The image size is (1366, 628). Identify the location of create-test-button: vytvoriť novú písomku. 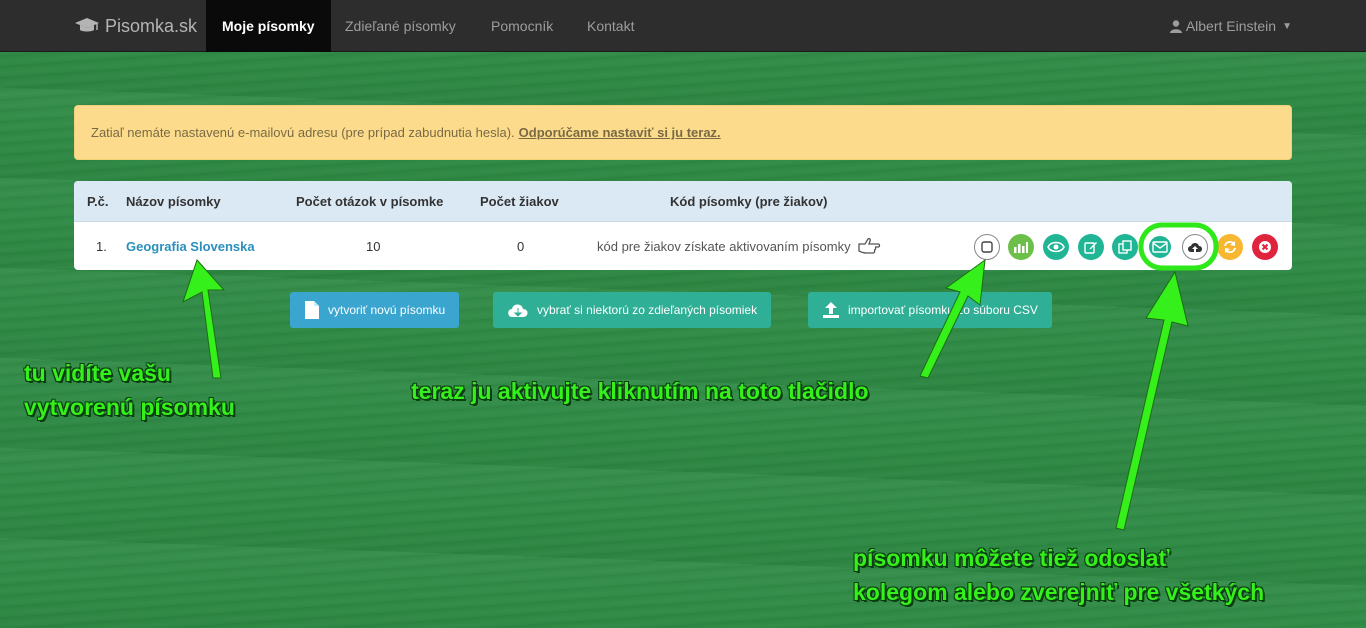
(375, 310).